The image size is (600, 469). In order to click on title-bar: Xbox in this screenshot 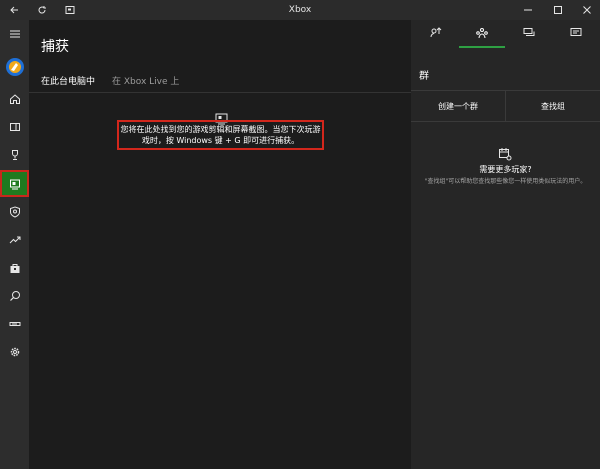, I will do `click(300, 10)`.